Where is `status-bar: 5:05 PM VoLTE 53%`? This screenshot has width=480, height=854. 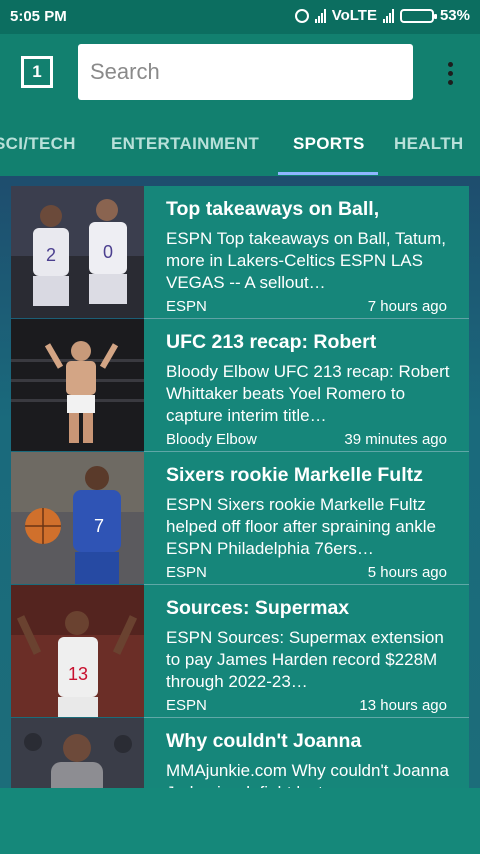 status-bar: 5:05 PM VoLTE 53% is located at coordinates (240, 17).